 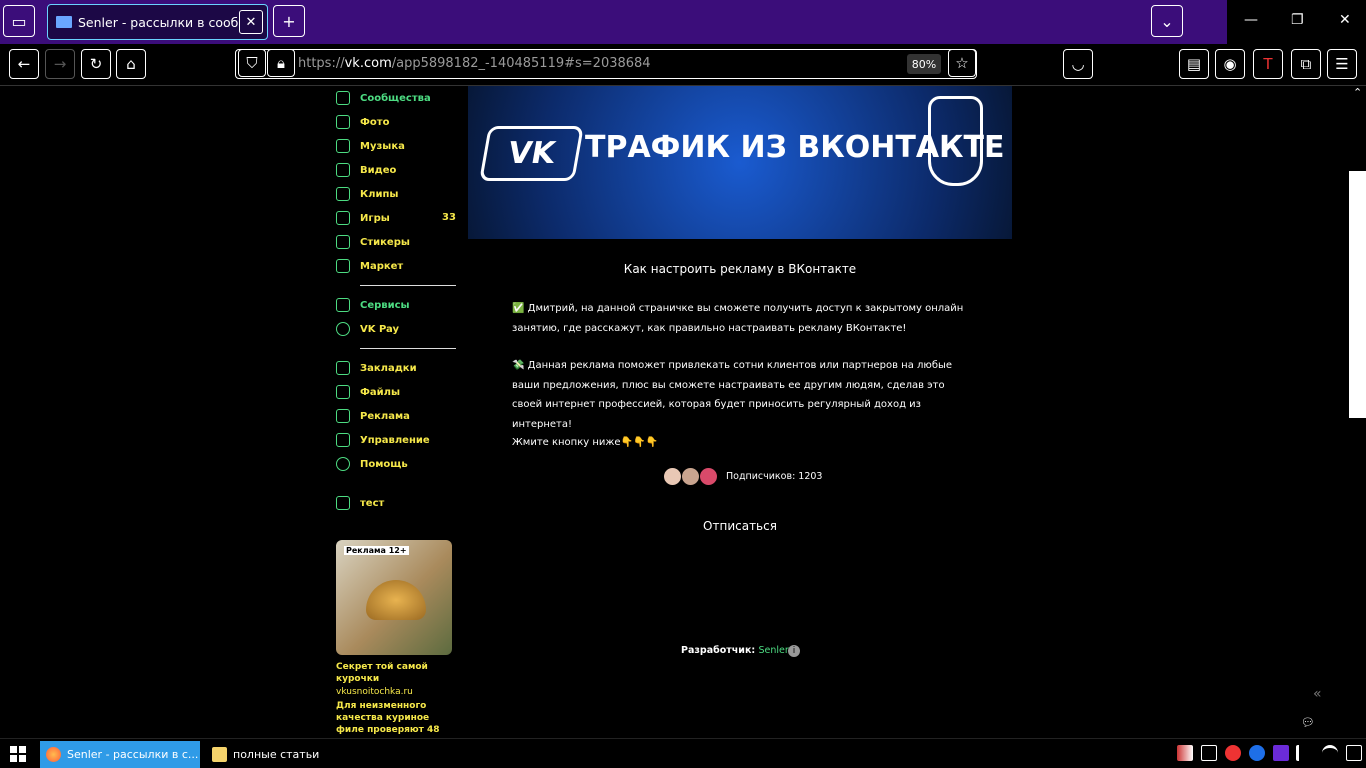 I want to click on wifi-icon, so click(x=1330, y=753).